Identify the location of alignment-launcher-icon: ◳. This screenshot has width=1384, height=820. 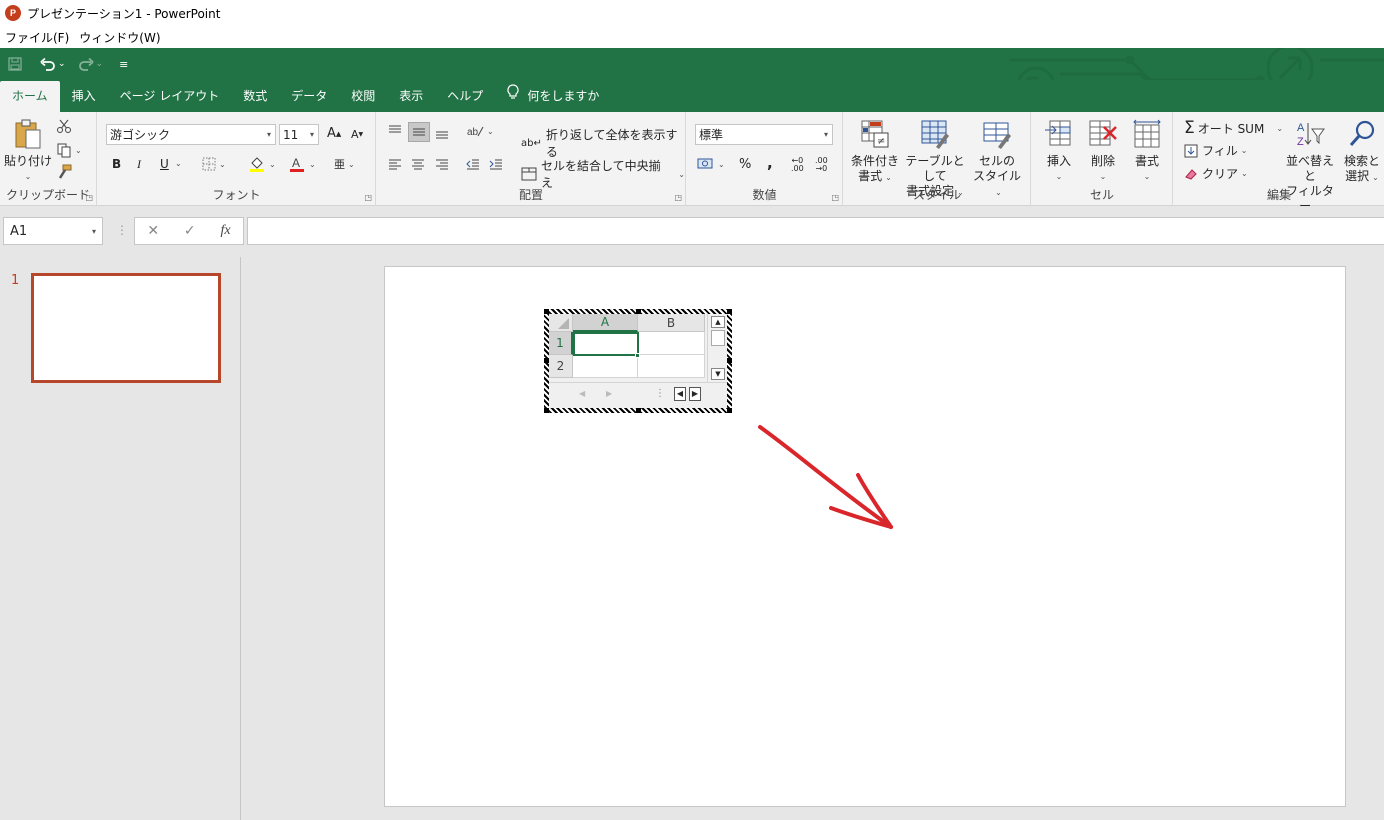
(678, 197).